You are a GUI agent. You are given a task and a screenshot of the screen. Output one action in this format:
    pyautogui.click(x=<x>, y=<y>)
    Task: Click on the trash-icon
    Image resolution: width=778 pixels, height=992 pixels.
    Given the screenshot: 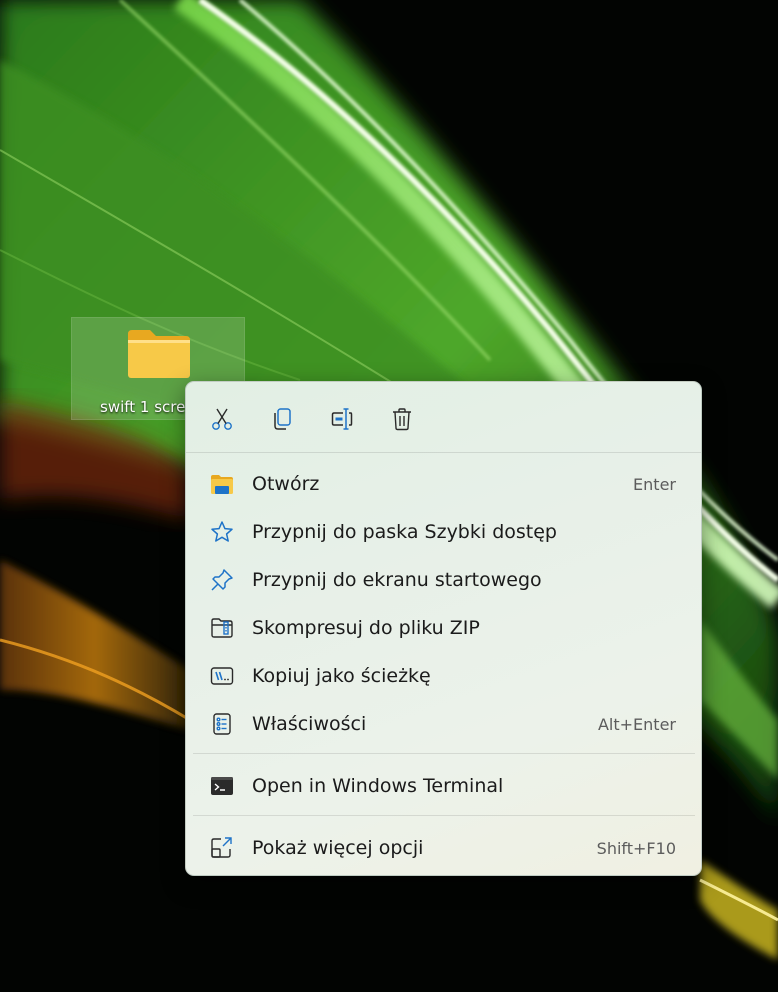 What is the action you would take?
    pyautogui.click(x=402, y=419)
    